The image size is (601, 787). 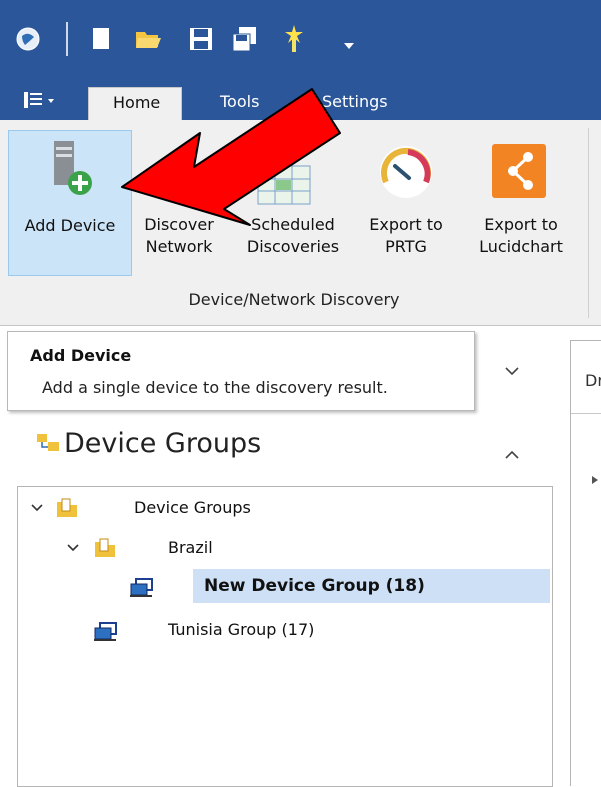 What do you see at coordinates (101, 39) in the screenshot?
I see `new-file-icon` at bounding box center [101, 39].